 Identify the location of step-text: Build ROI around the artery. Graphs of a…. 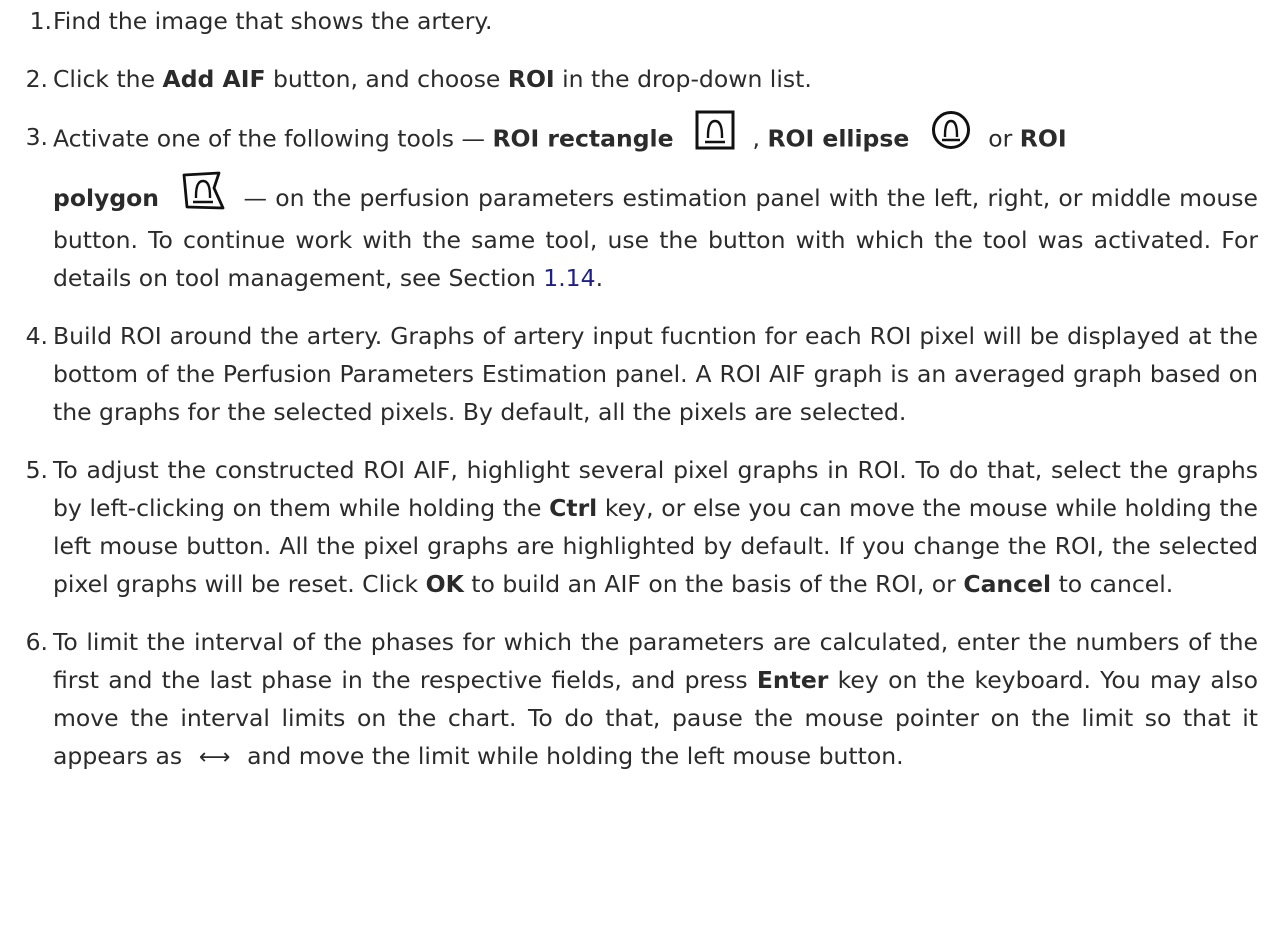
(655, 374).